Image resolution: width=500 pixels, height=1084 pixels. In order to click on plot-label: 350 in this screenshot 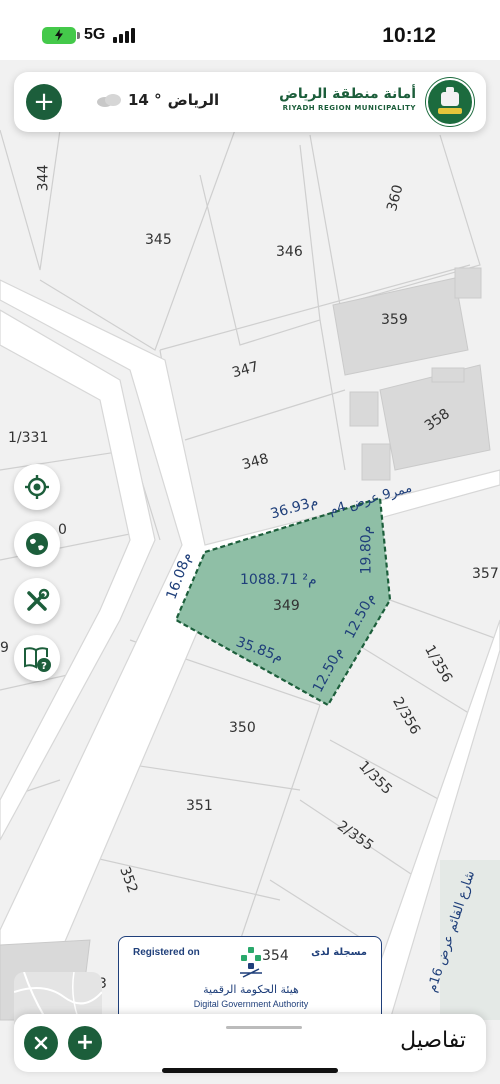, I will do `click(242, 728)`.